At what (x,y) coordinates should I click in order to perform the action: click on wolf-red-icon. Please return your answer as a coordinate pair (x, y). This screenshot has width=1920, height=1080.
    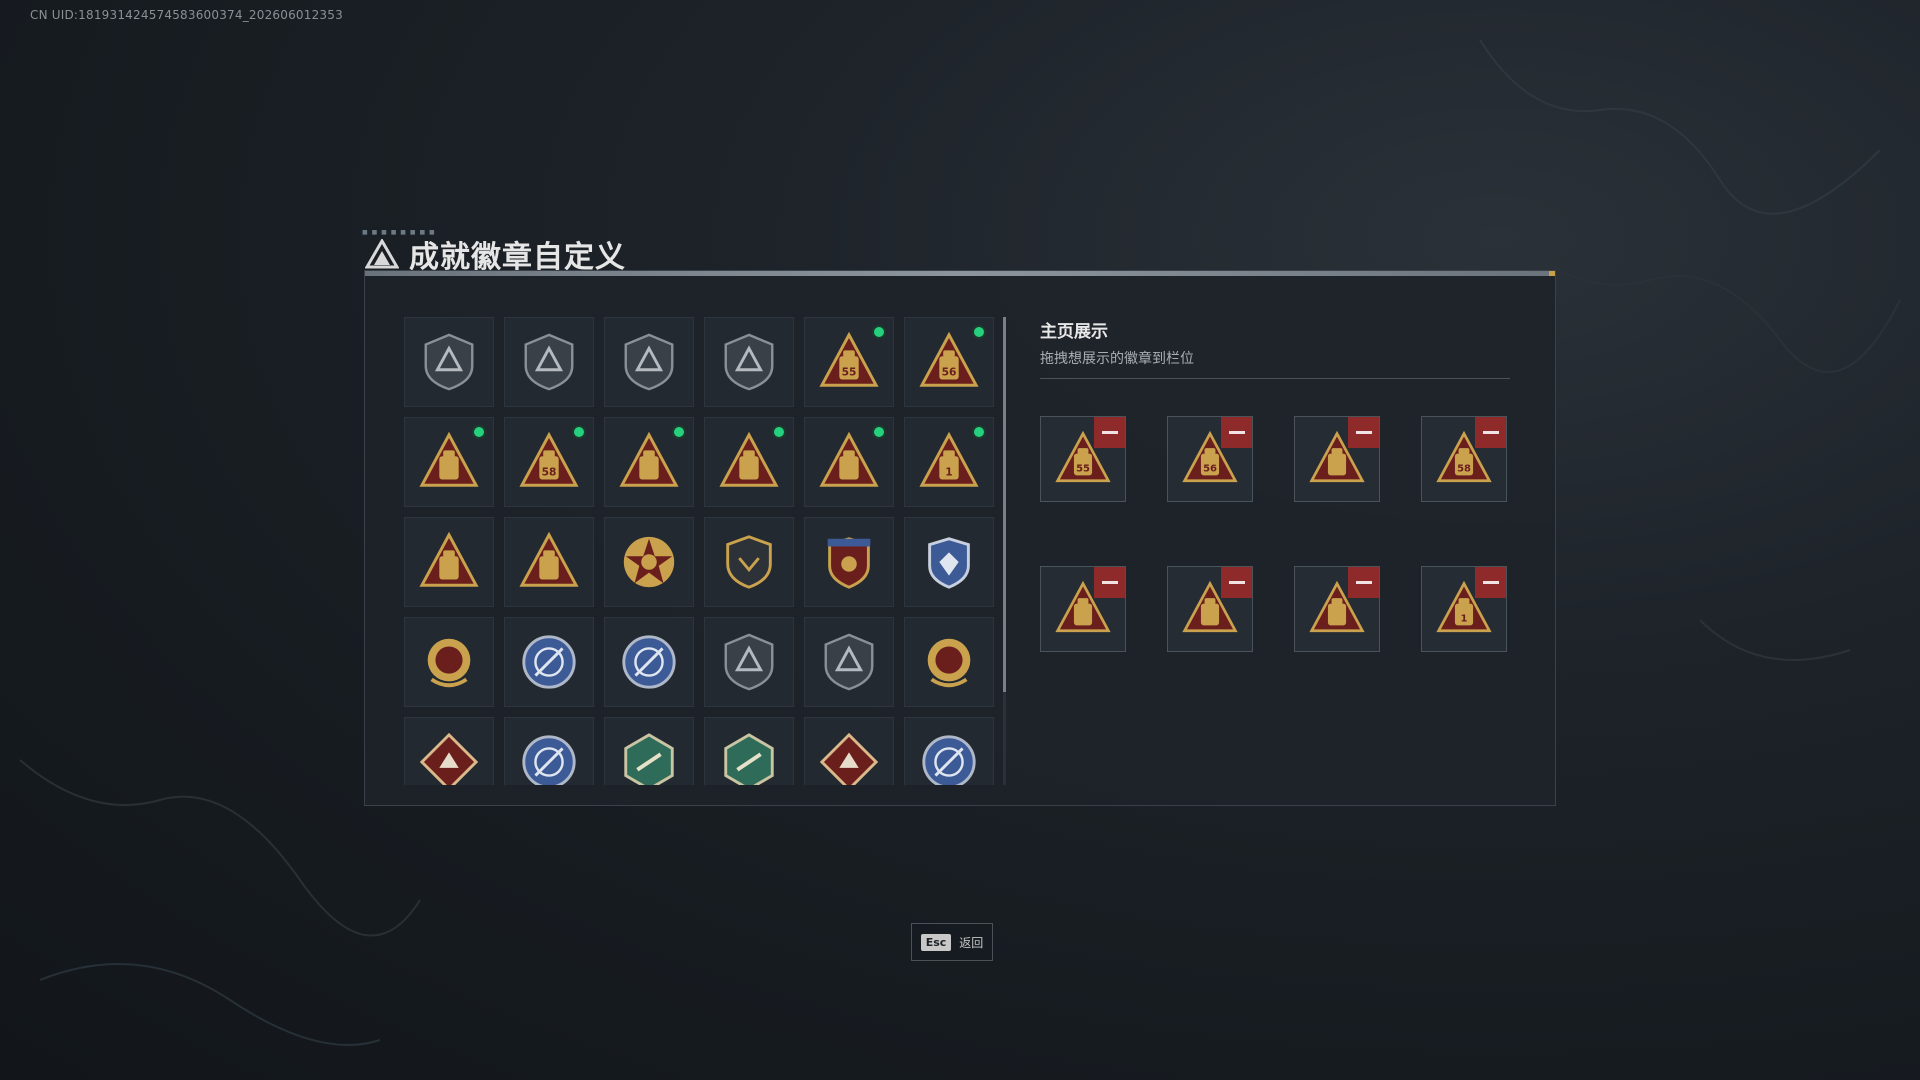
    Looking at the image, I should click on (449, 758).